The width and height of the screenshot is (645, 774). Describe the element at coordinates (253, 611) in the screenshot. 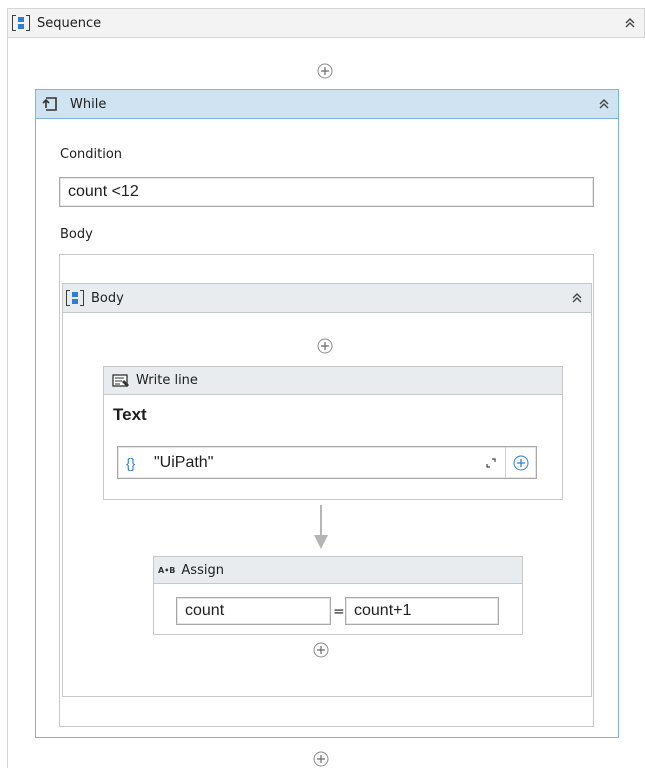

I see `assign-to-input: count` at that location.